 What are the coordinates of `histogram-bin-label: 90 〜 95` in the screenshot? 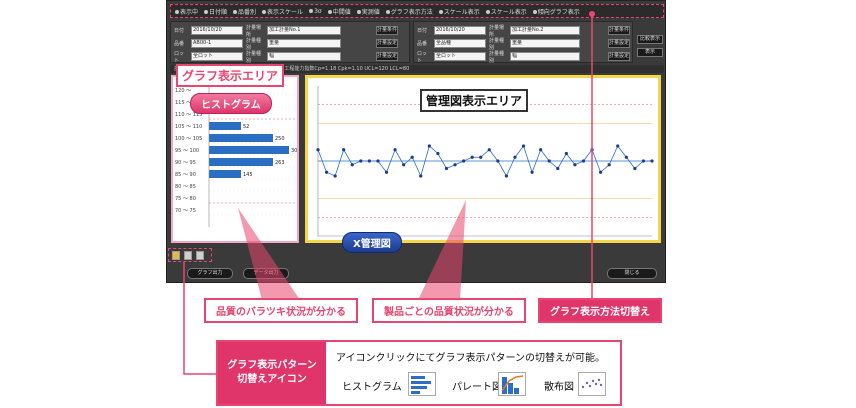 It's located at (185, 163).